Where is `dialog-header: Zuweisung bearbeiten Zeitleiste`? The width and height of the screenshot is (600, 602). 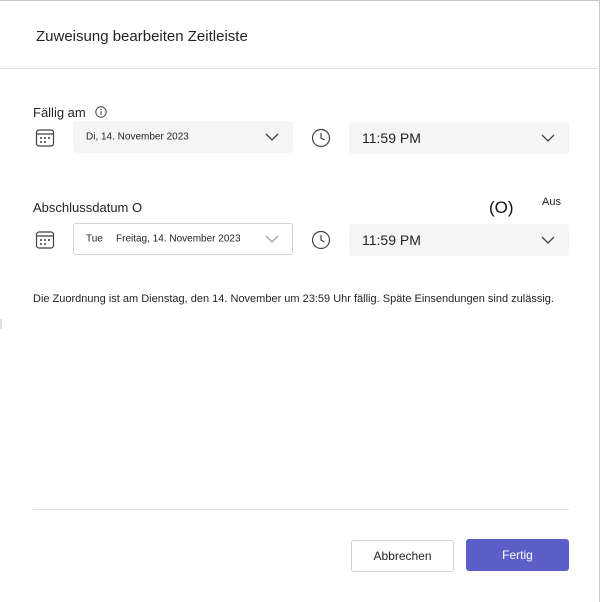
dialog-header: Zuweisung bearbeiten Zeitleiste is located at coordinates (299, 35).